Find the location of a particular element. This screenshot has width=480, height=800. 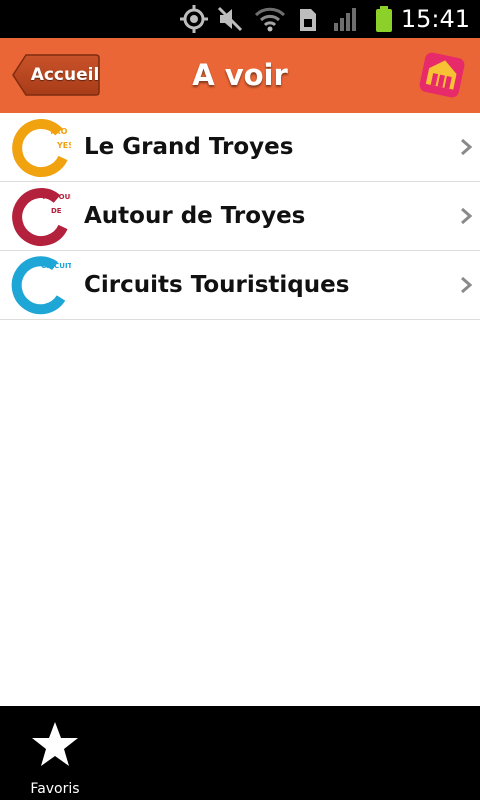

svg-text: AUTOUR is located at coordinates (57, 197).